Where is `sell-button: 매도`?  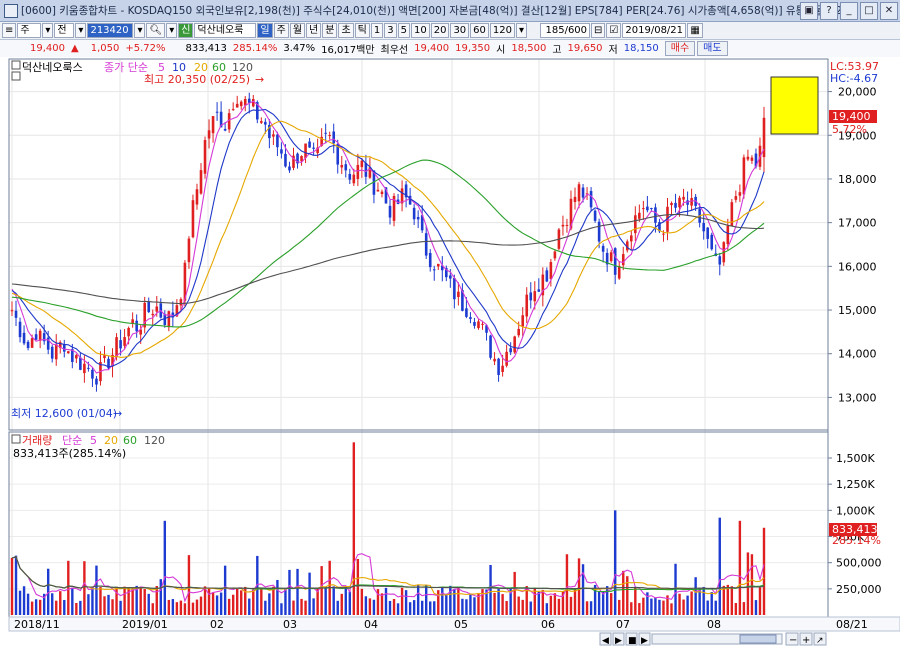 sell-button: 매도 is located at coordinates (712, 48).